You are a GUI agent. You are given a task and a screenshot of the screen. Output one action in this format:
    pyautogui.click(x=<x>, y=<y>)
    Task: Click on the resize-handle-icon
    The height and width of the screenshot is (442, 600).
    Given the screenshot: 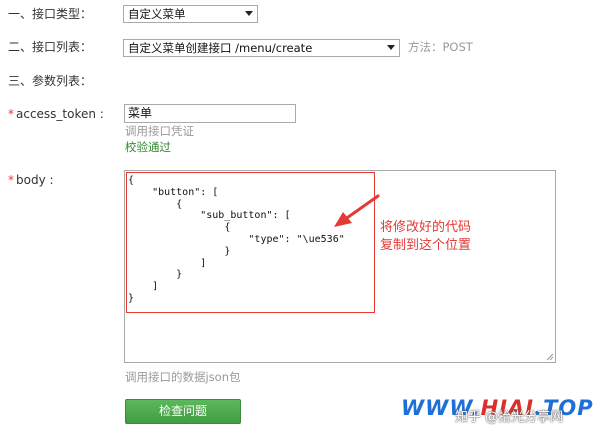 What is the action you would take?
    pyautogui.click(x=550, y=357)
    